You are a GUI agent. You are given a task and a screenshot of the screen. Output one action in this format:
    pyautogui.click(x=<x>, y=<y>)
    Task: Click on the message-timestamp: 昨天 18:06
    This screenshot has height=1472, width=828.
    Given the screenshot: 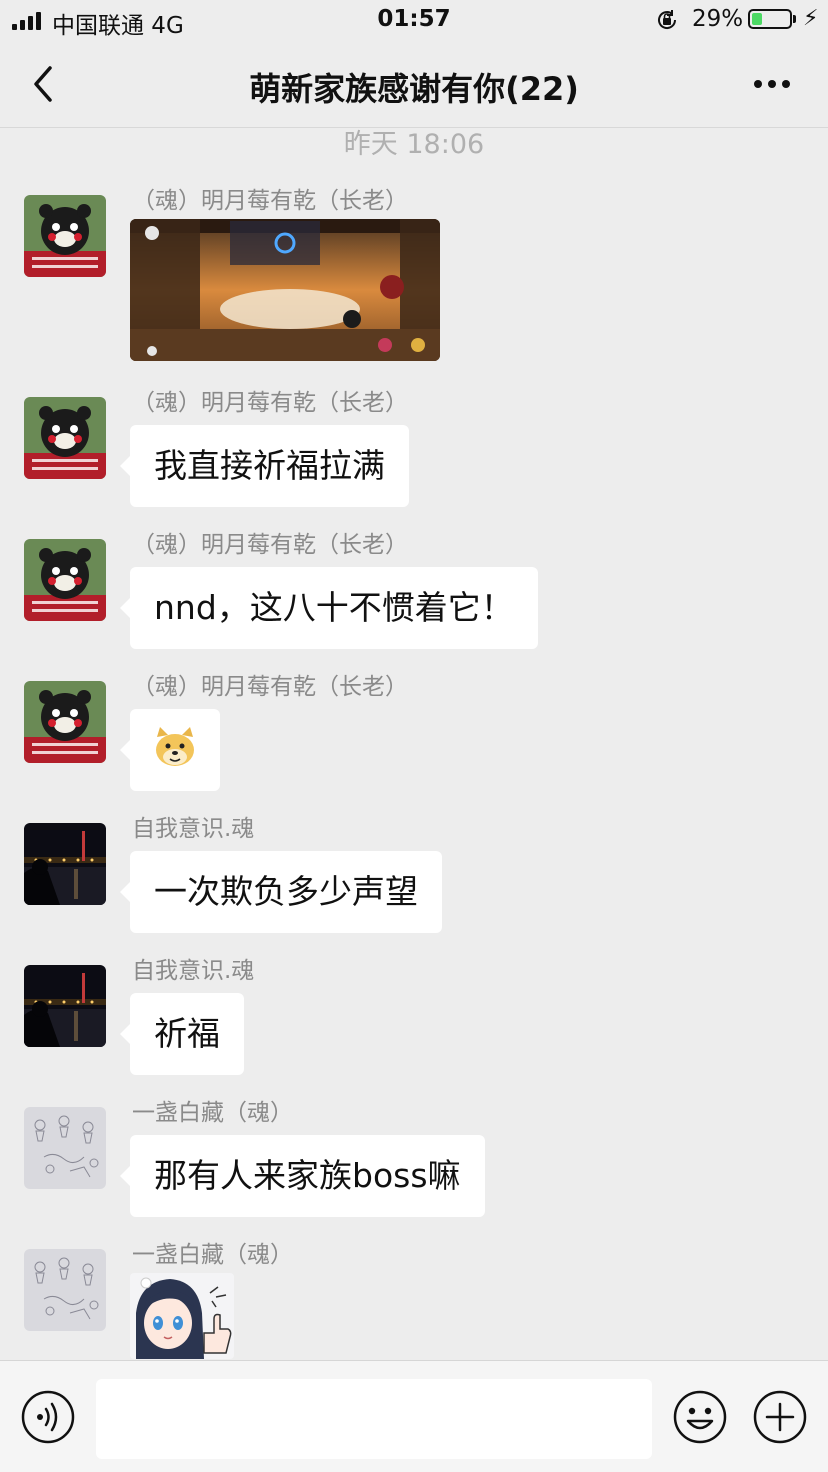 What is the action you would take?
    pyautogui.click(x=414, y=144)
    